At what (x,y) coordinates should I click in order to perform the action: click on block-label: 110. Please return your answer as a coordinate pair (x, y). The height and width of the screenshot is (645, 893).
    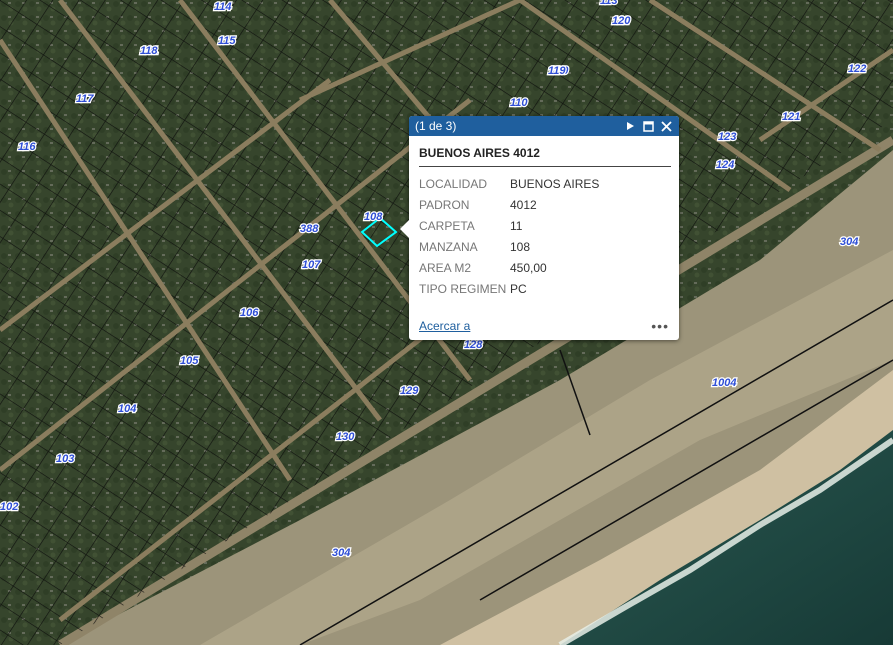
    Looking at the image, I should click on (519, 103).